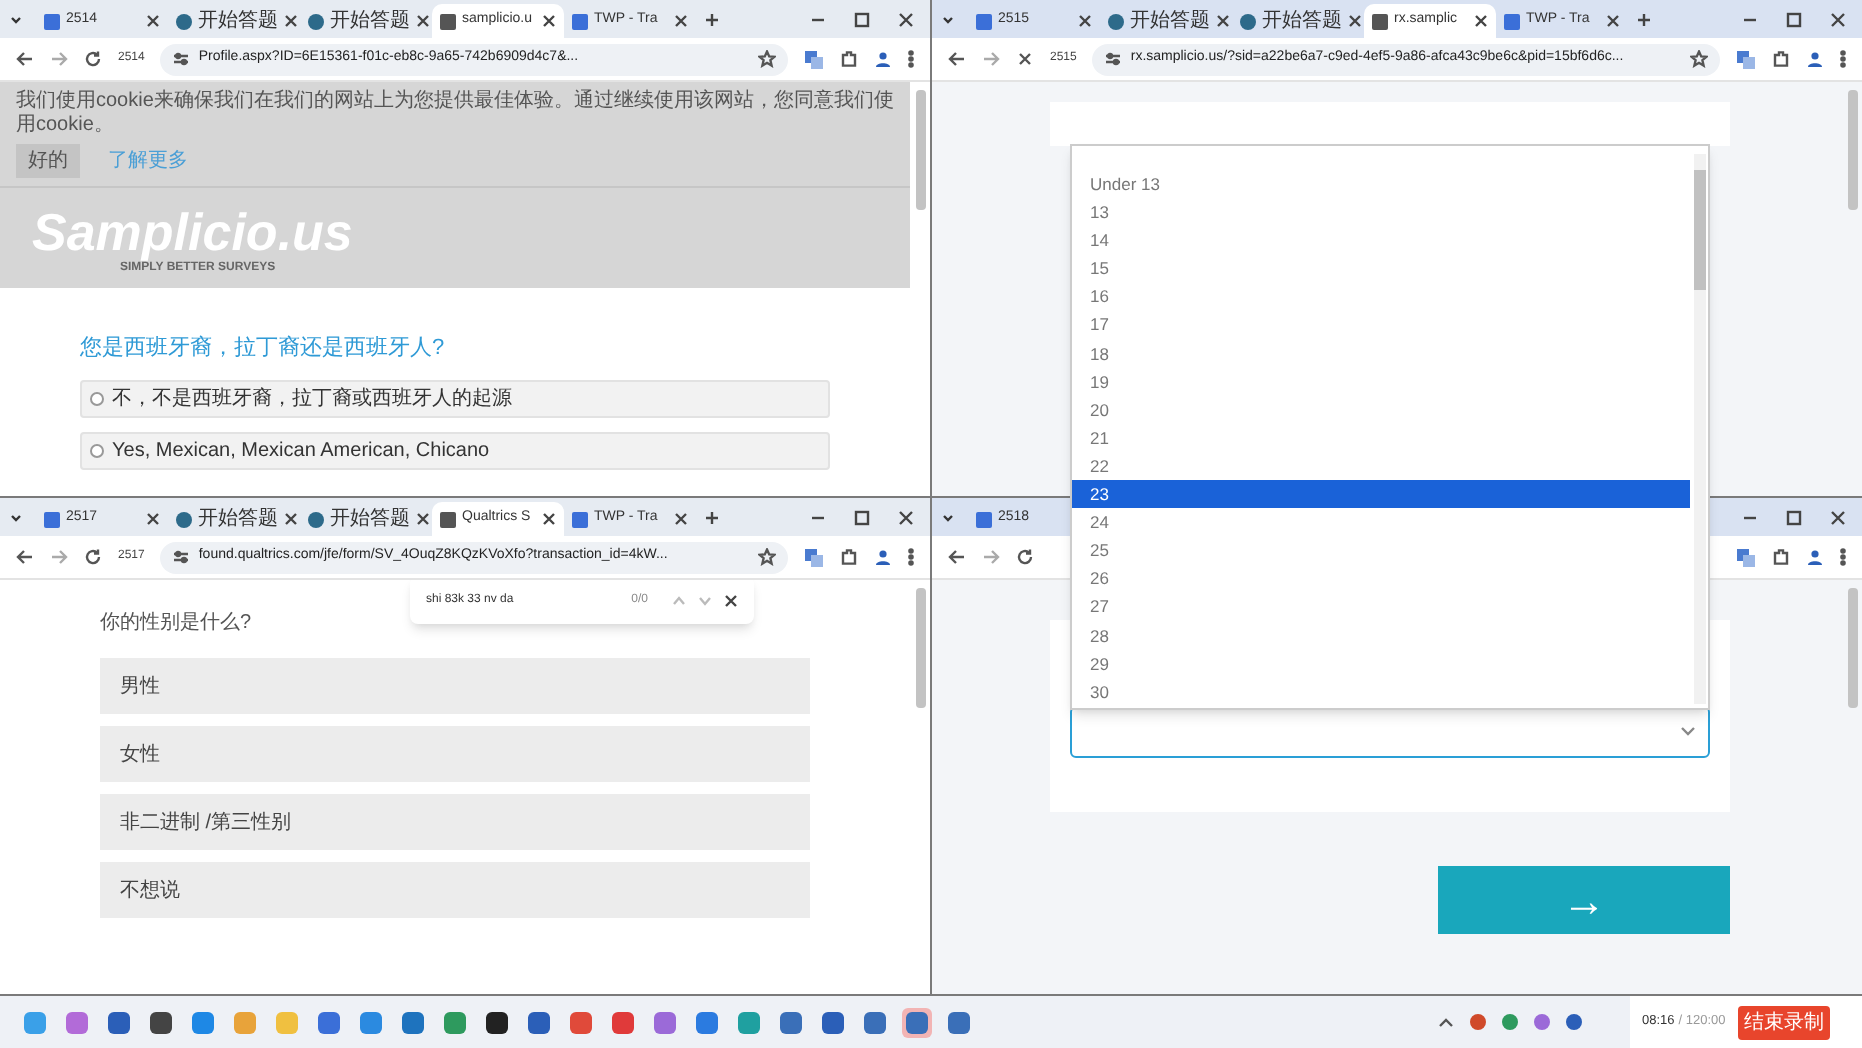 This screenshot has height=1048, width=1862. Describe the element at coordinates (1390, 732) in the screenshot. I see `age-select-field` at that location.